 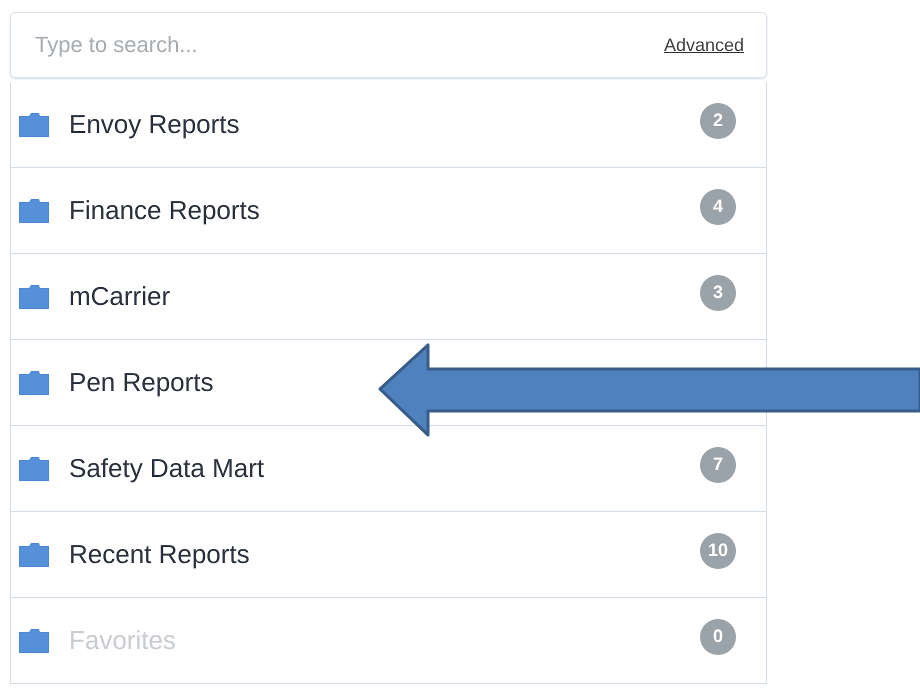 What do you see at coordinates (718, 636) in the screenshot?
I see `count-badge: 0` at bounding box center [718, 636].